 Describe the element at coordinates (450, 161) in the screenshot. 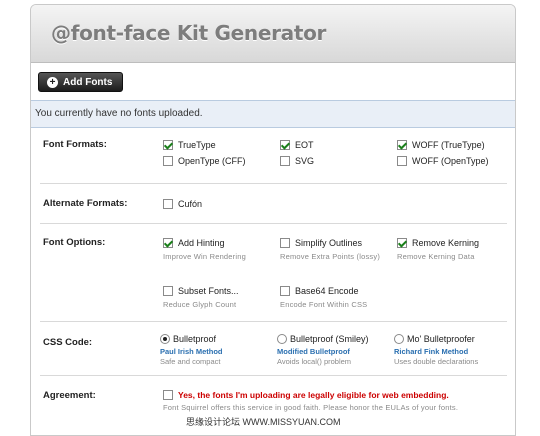

I see `woff-opentype-label: WOFF (OpenType)` at that location.